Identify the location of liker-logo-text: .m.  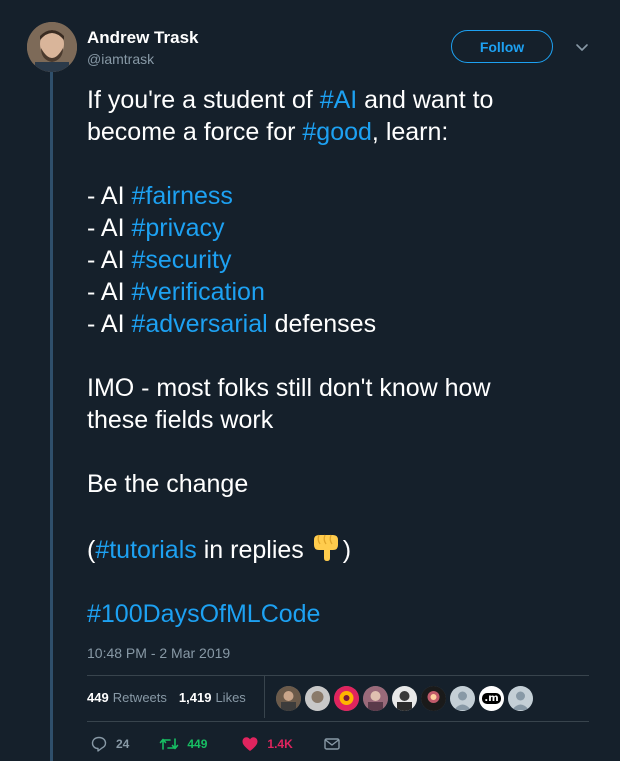
(491, 698).